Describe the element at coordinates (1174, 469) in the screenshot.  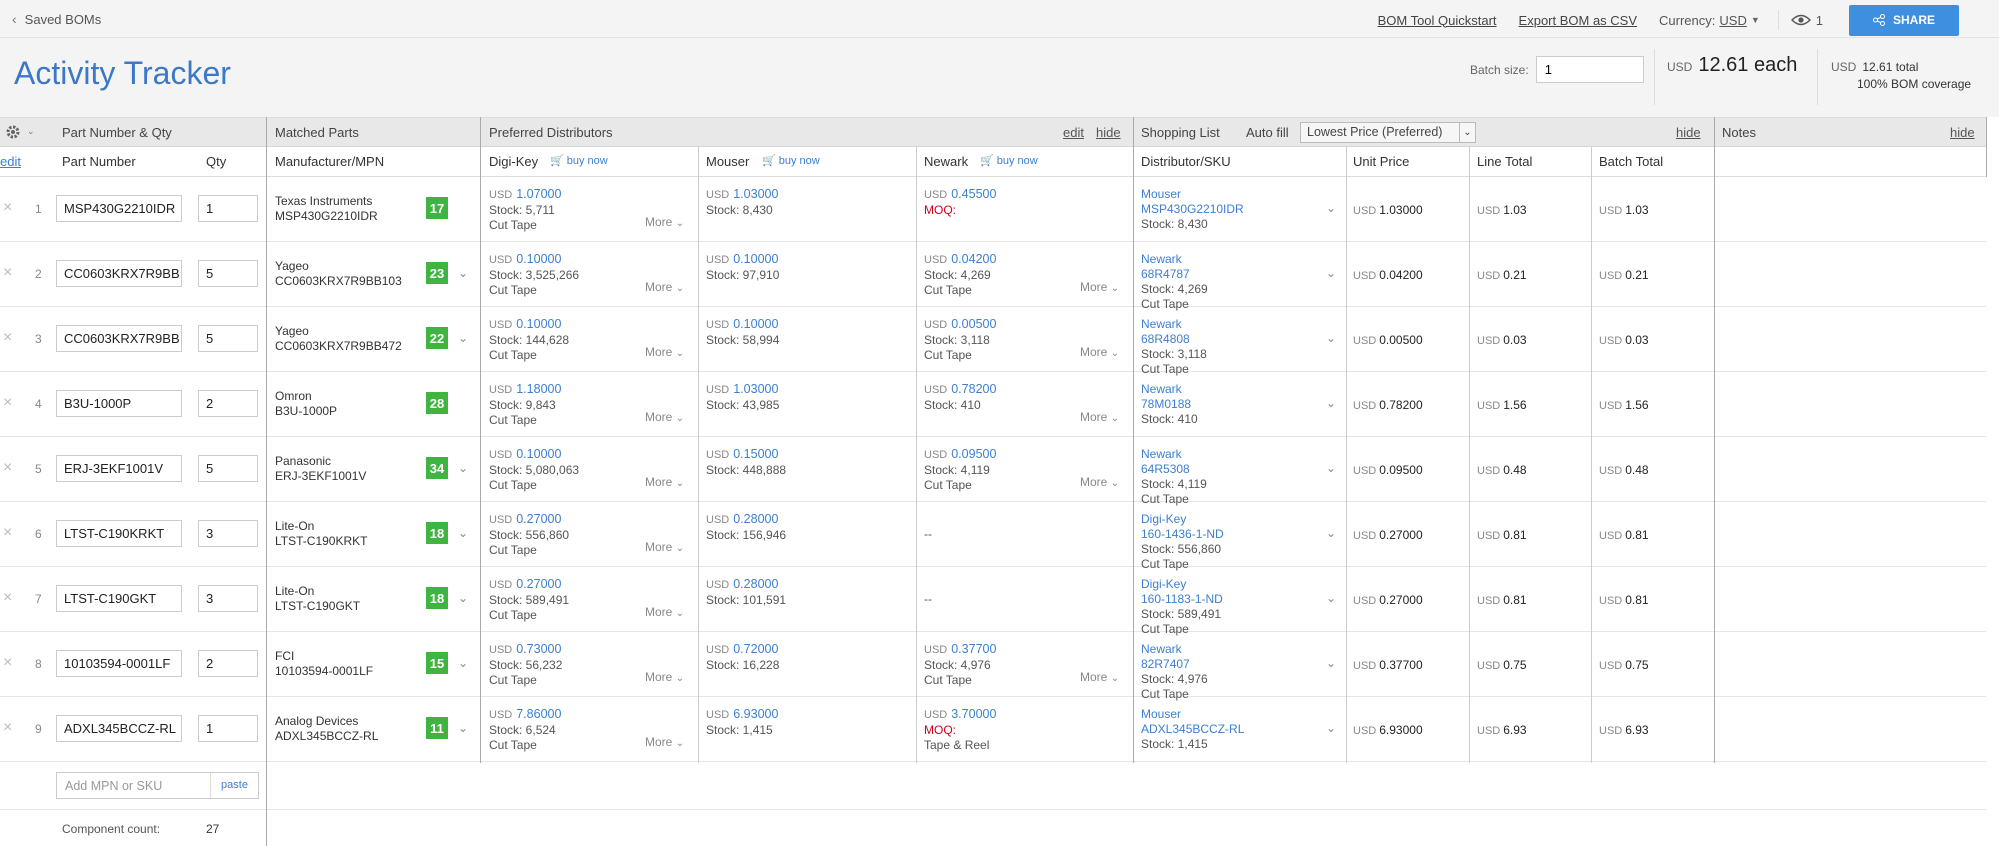
I see `sku-link: 64R5308` at that location.